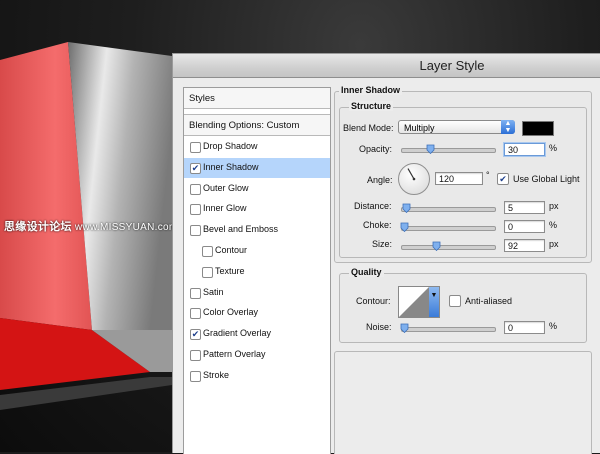  What do you see at coordinates (371, 106) in the screenshot?
I see `structure-title: Structure` at bounding box center [371, 106].